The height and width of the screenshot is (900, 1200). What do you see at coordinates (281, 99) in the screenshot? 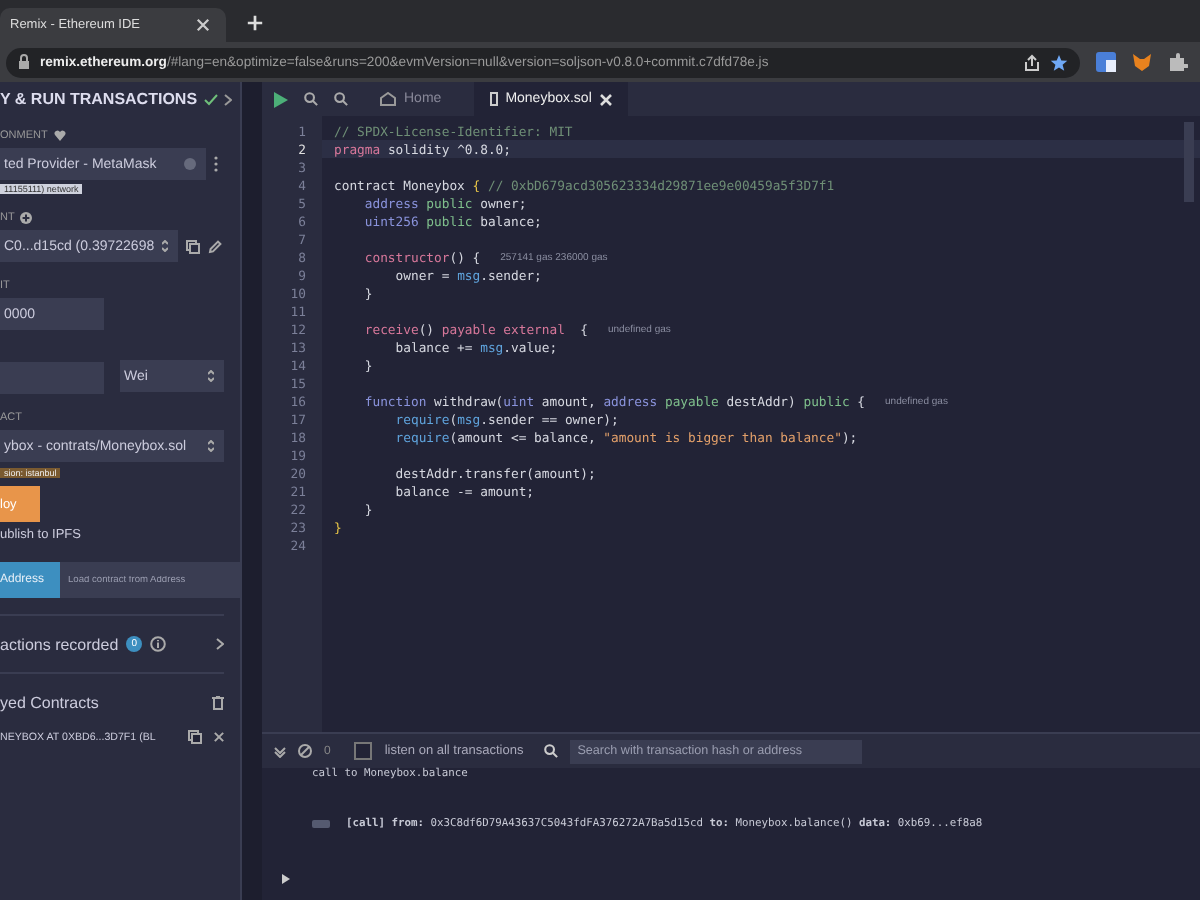
I see `play-icon` at bounding box center [281, 99].